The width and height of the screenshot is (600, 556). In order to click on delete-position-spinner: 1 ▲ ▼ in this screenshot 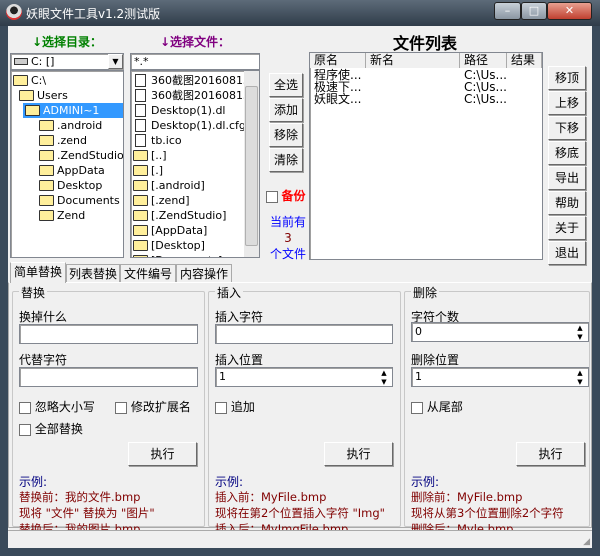, I will do `click(500, 377)`.